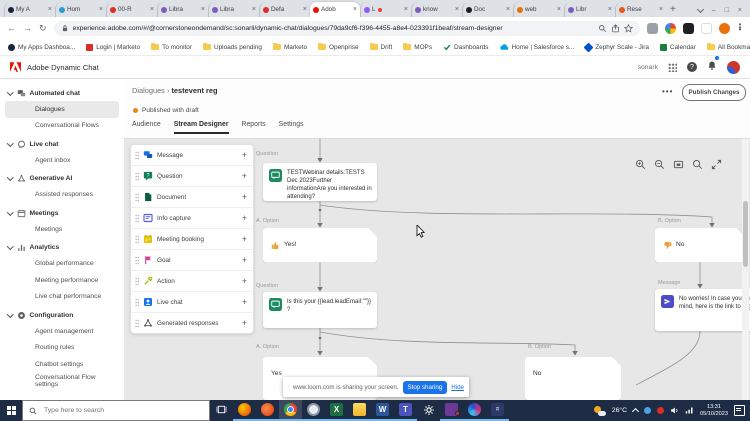 The height and width of the screenshot is (421, 750). I want to click on sidebar-item-conversational-flows: Conversational Flows, so click(62, 126).